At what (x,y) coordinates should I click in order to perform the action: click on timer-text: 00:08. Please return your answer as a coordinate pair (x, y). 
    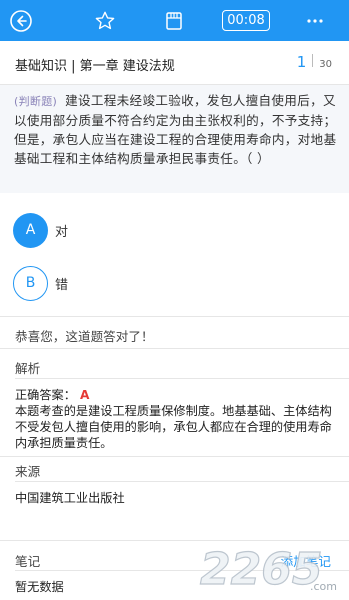
    Looking at the image, I should click on (246, 20).